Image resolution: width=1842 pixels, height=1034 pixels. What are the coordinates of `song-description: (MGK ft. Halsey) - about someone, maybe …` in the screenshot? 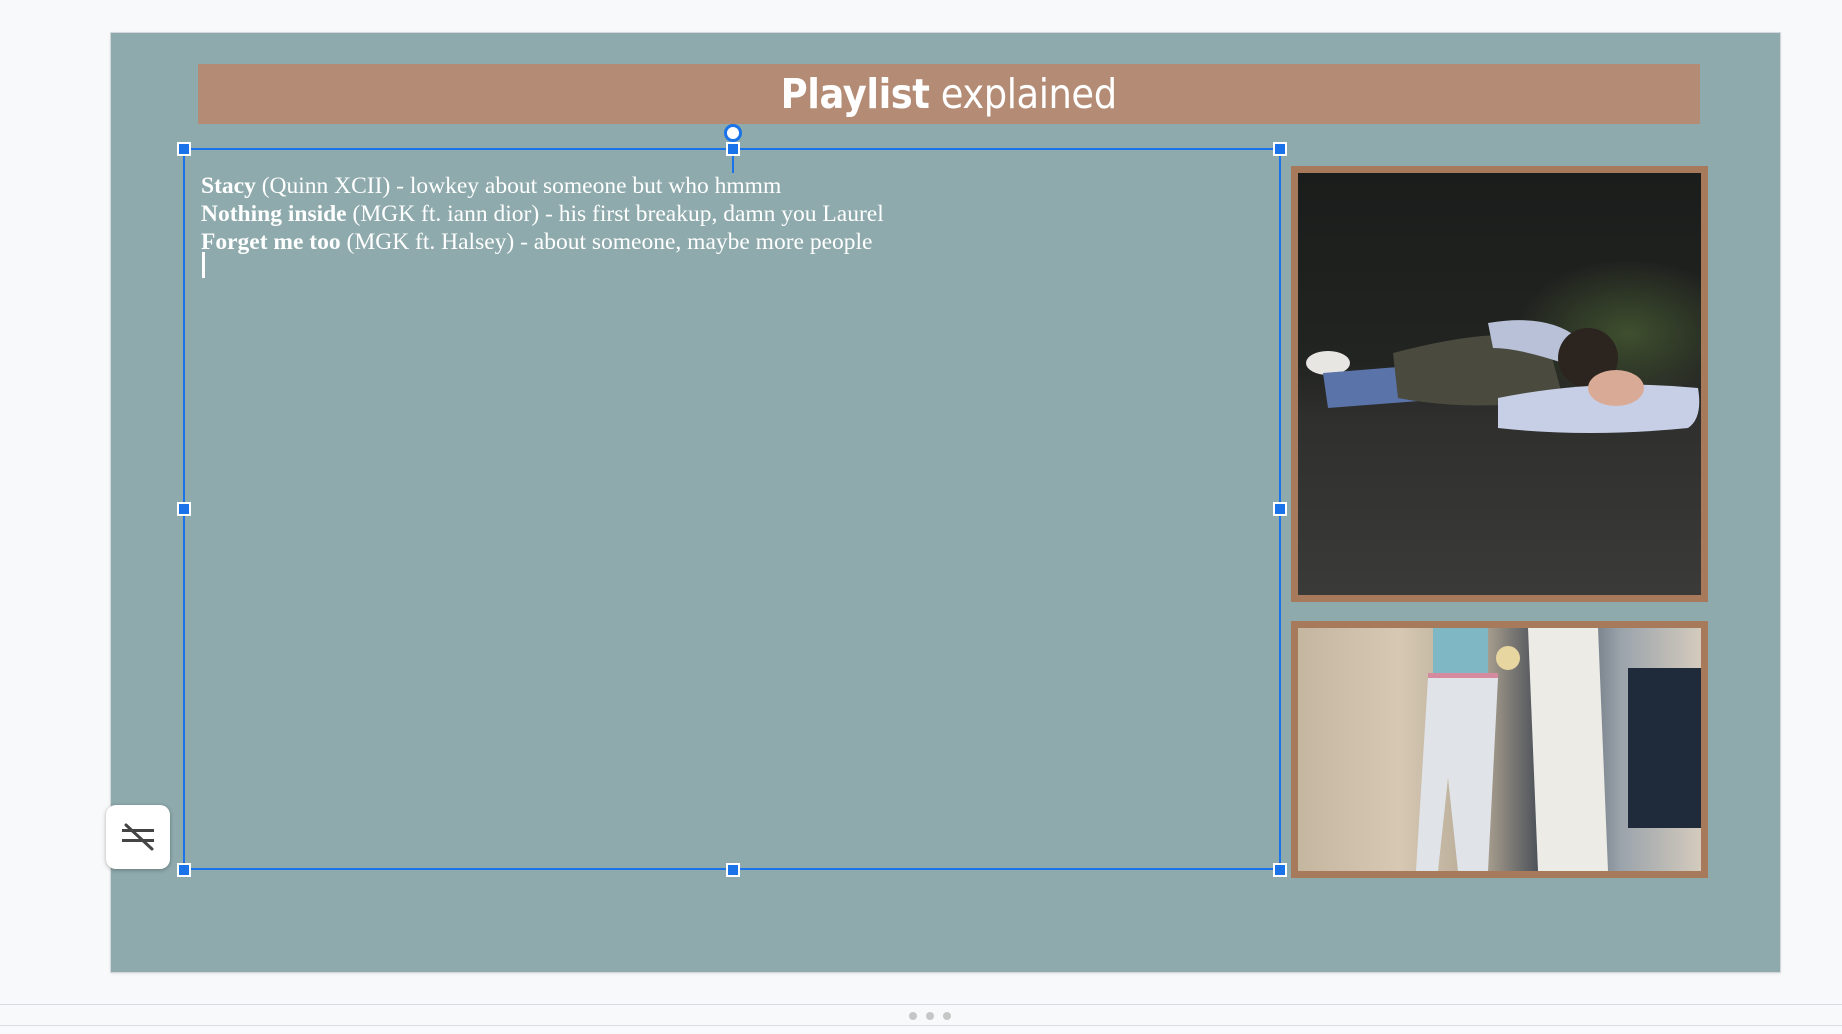 It's located at (606, 242).